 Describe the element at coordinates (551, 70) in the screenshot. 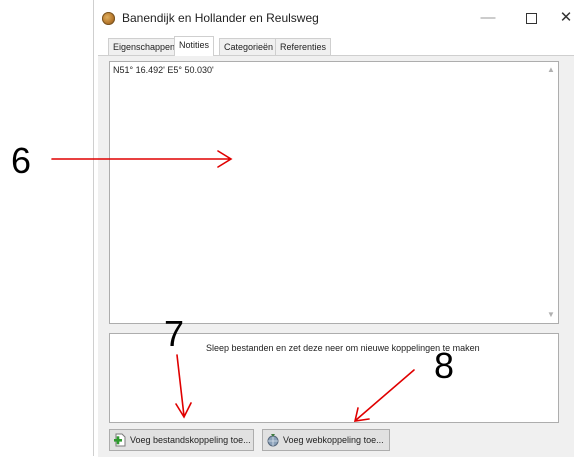

I see `scroll-up-icon: ▲` at that location.